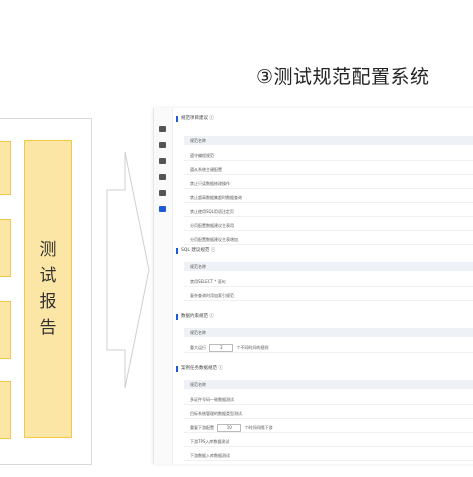 The height and width of the screenshot is (477, 473). Describe the element at coordinates (252, 347) in the screenshot. I see `row-suffix: 个不同时间的规则` at that location.